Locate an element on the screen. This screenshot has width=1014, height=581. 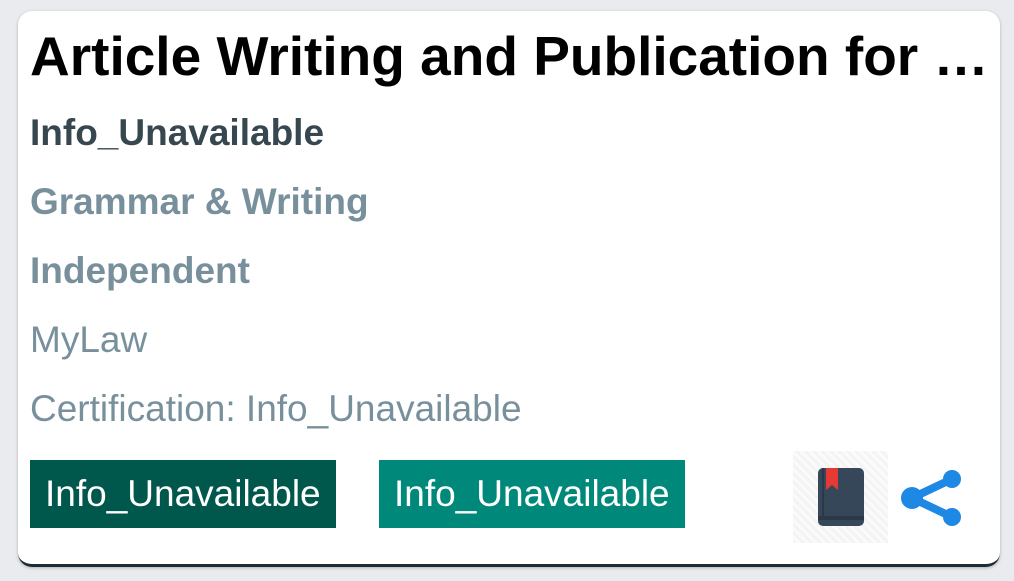
share-button is located at coordinates (933, 498).